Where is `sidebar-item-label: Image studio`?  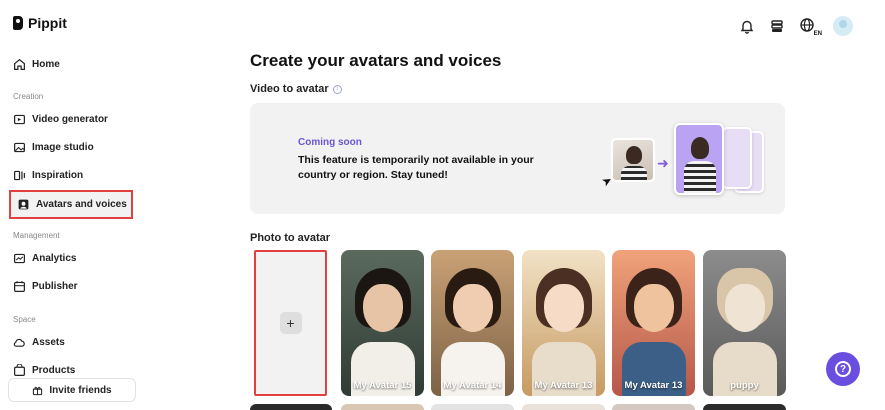
sidebar-item-label: Image studio is located at coordinates (63, 147).